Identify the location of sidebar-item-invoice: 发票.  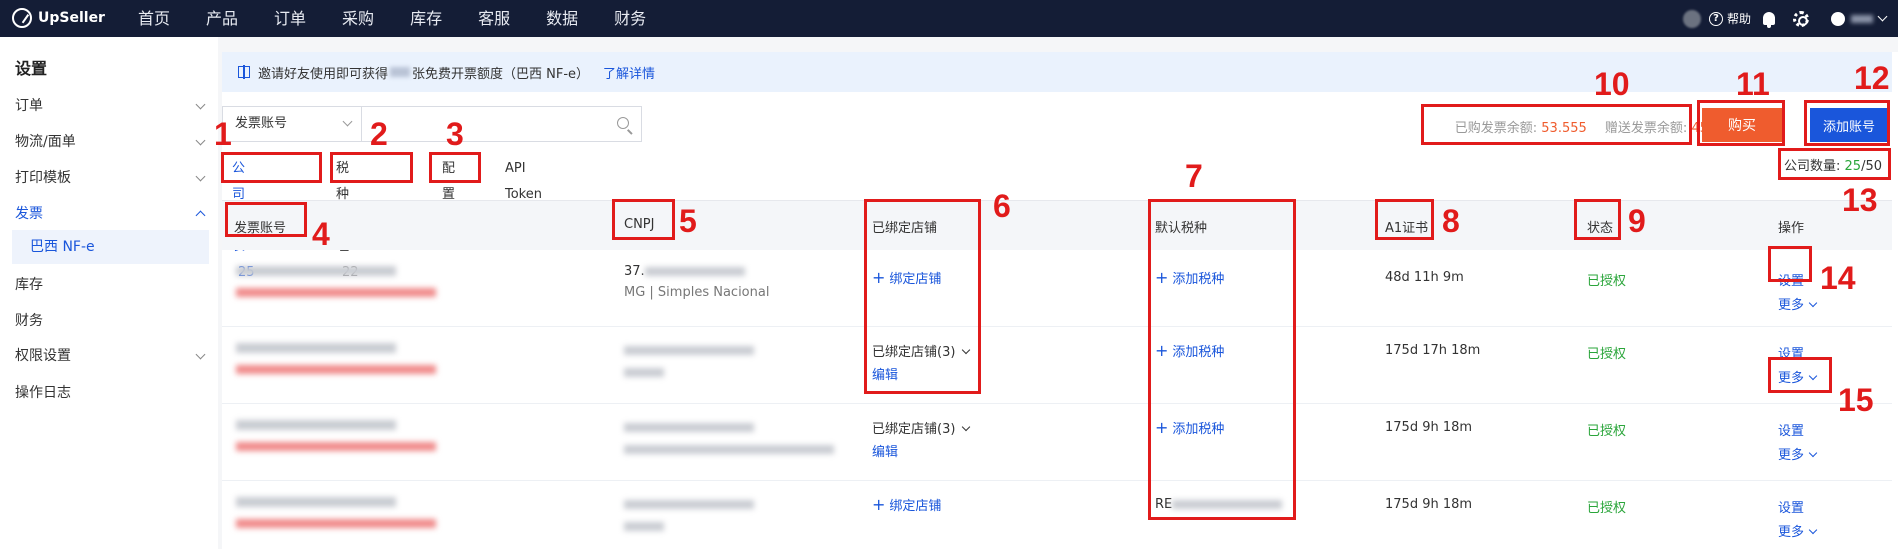
(109, 214).